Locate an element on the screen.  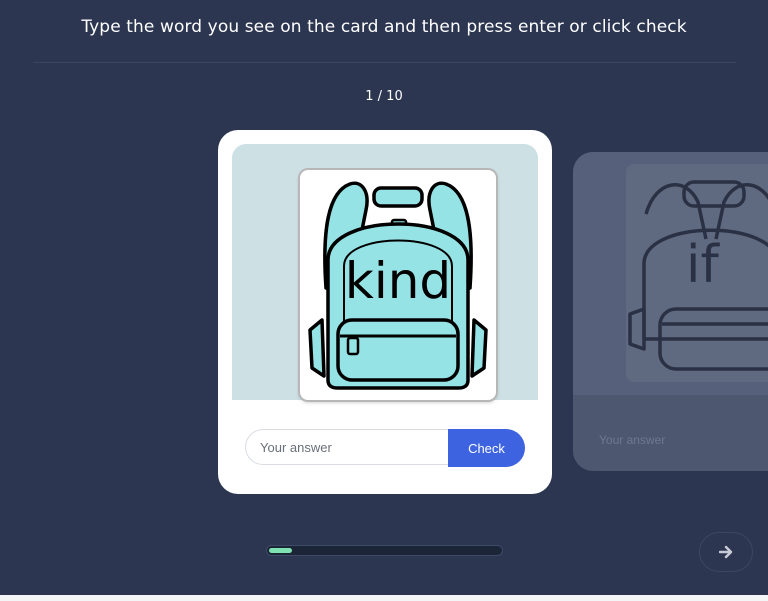
next-card-image-area: if is located at coordinates (670, 273).